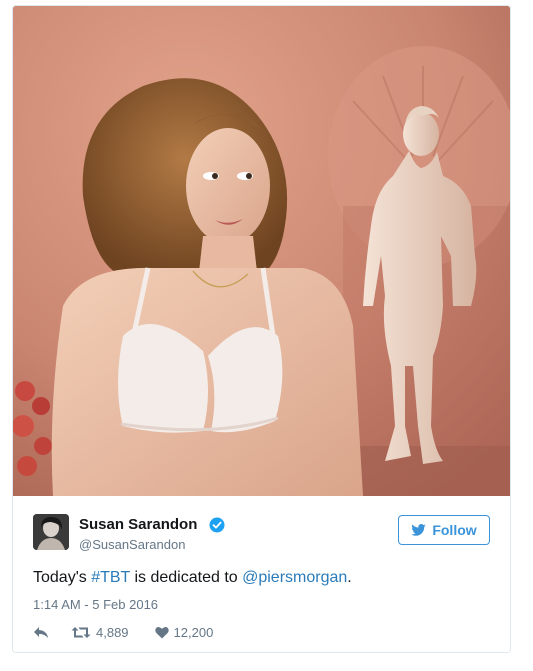 Image resolution: width=533 pixels, height=671 pixels. What do you see at coordinates (95, 604) in the screenshot?
I see `tweet-timestamp: 1:14 AM - 5 Feb 2016` at bounding box center [95, 604].